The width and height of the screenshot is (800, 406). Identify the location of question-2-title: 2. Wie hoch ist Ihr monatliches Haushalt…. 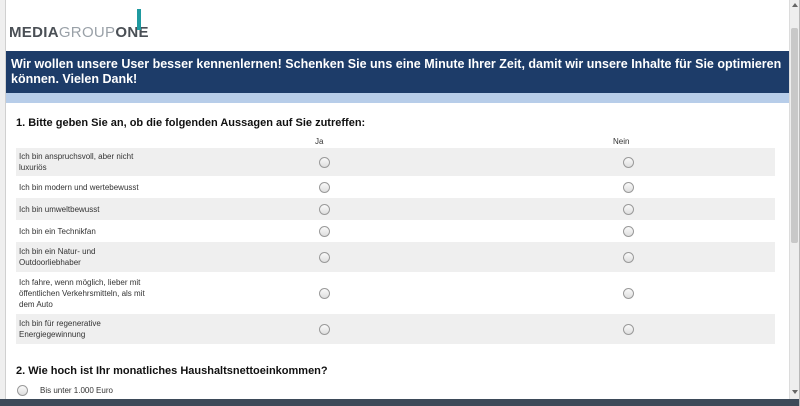
(172, 371).